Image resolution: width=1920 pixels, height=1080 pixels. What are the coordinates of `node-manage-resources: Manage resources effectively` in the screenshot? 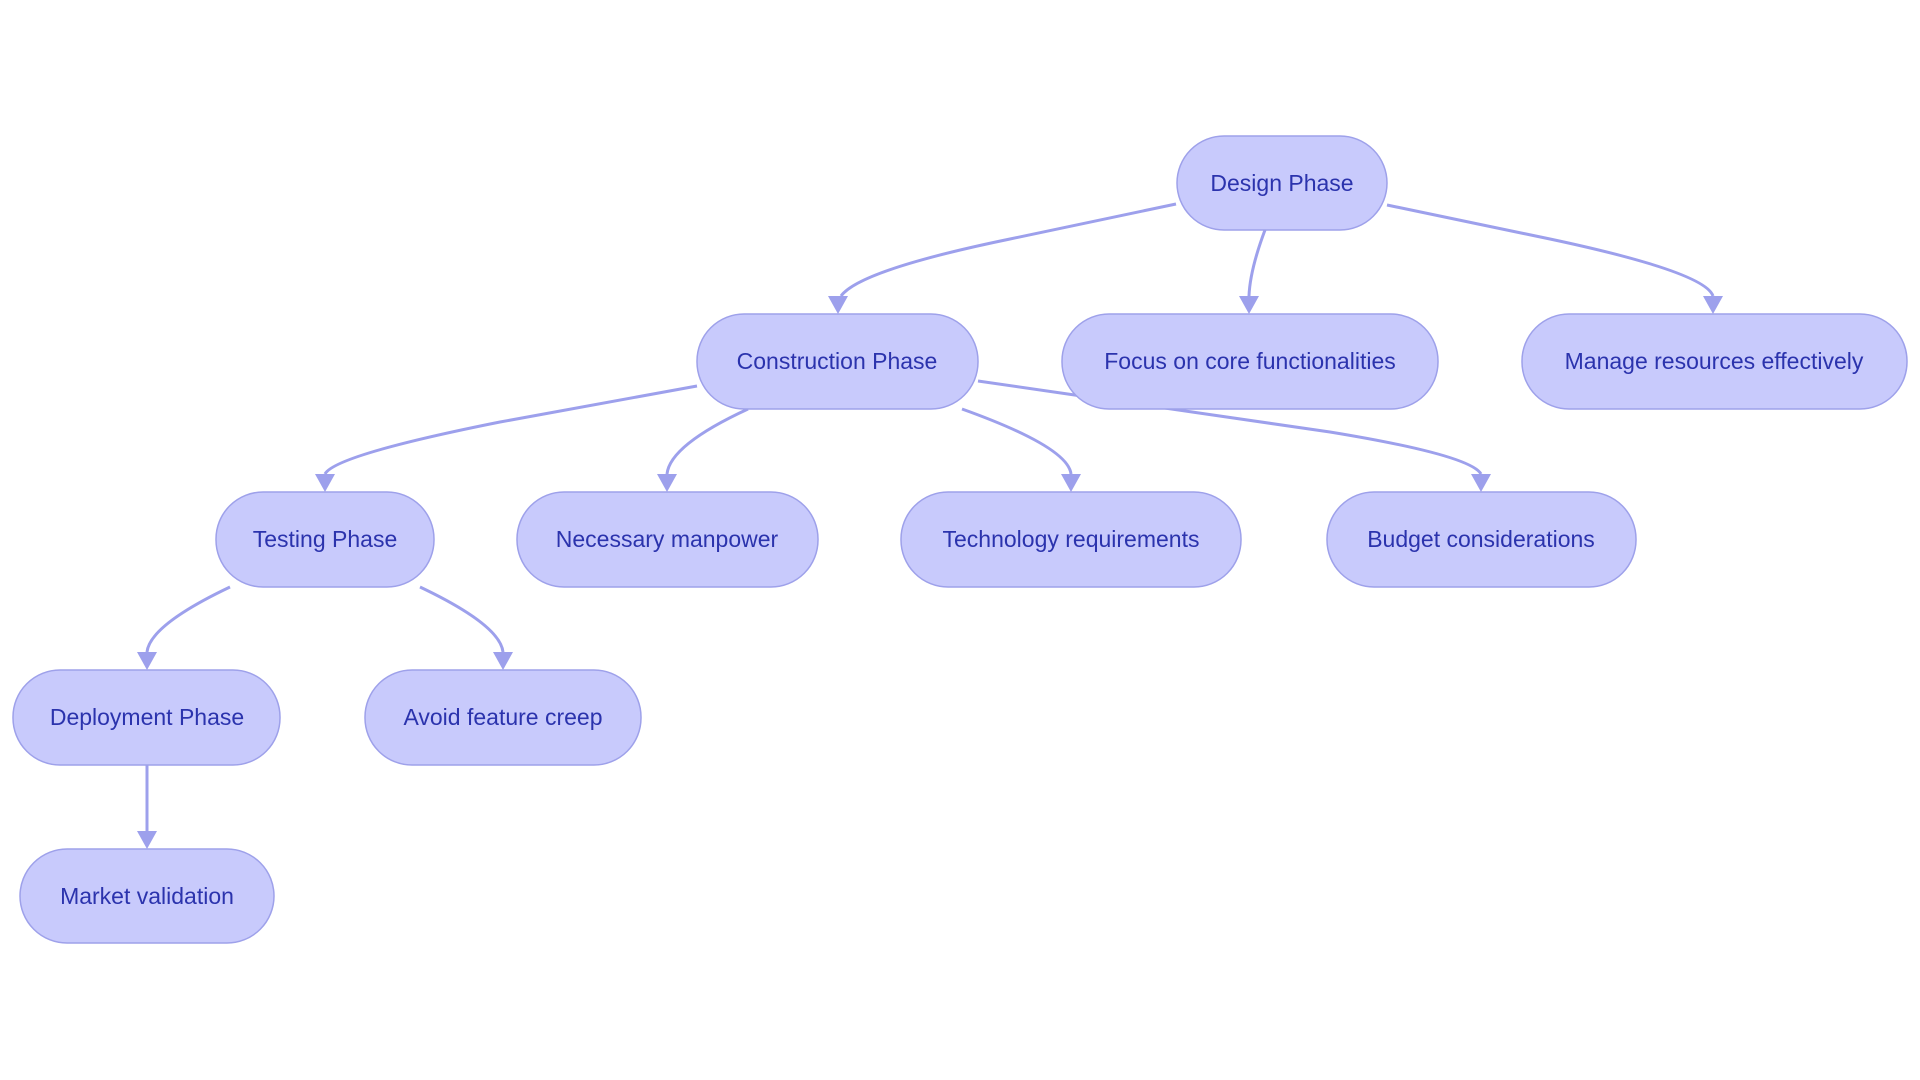 It's located at (1714, 361).